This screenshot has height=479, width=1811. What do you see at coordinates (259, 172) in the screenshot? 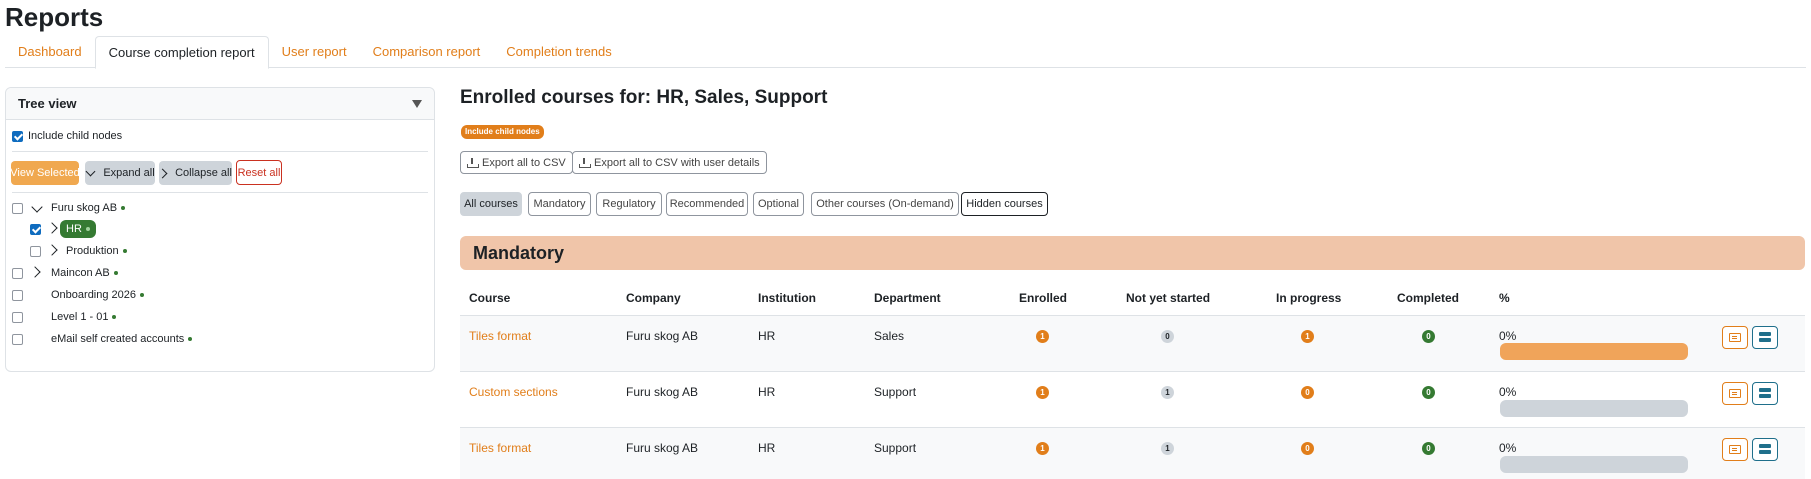
I see `reset-all-button: Reset all` at bounding box center [259, 172].